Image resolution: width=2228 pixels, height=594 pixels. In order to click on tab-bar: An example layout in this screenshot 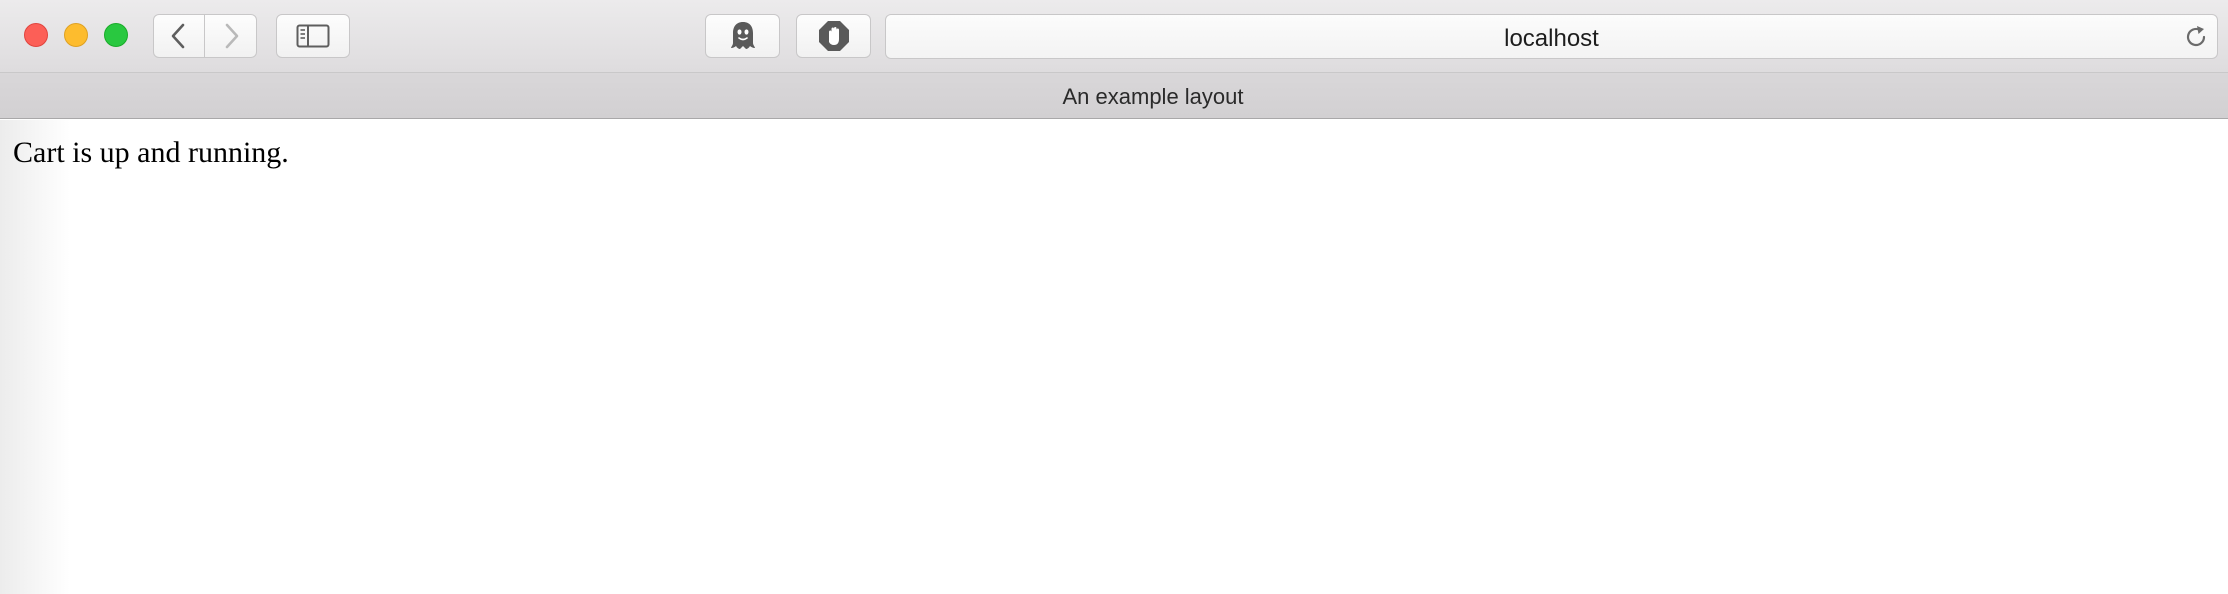, I will do `click(1114, 96)`.